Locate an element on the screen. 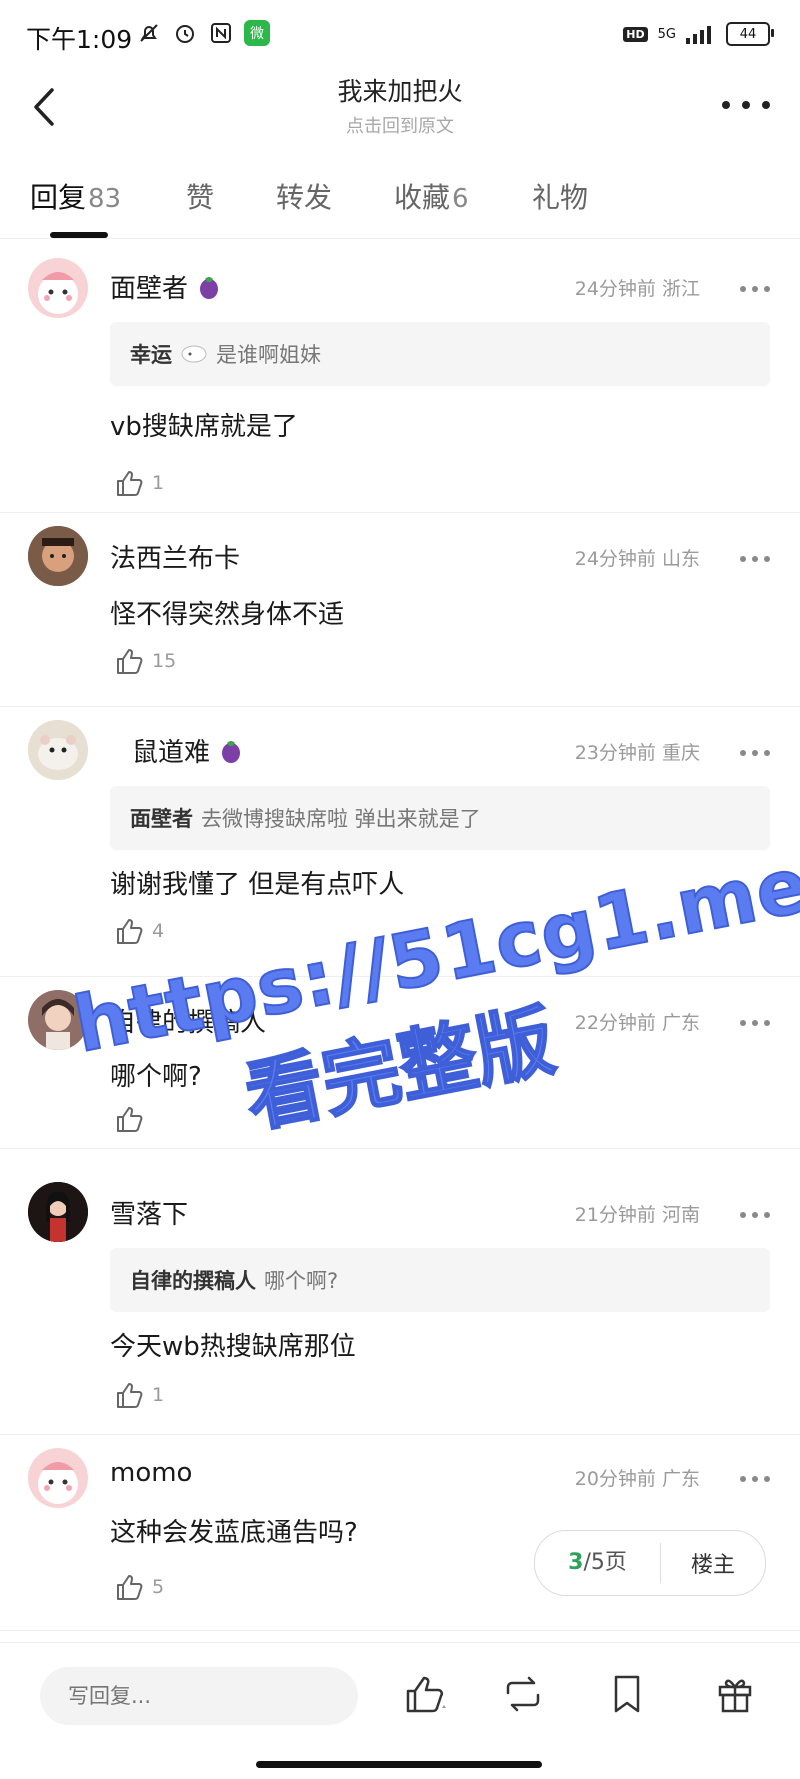 The image size is (800, 1779). back-to-original-link: 点击回到原文 is located at coordinates (400, 125).